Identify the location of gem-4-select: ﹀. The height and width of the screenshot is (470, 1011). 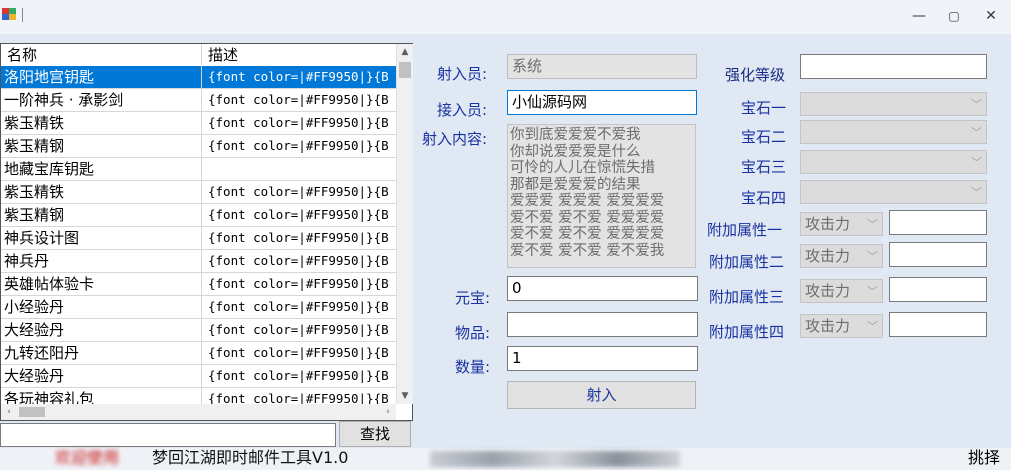
(893, 192).